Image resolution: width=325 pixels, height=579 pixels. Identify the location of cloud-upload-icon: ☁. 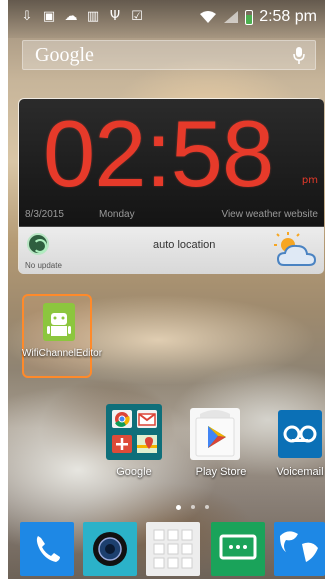
(71, 16).